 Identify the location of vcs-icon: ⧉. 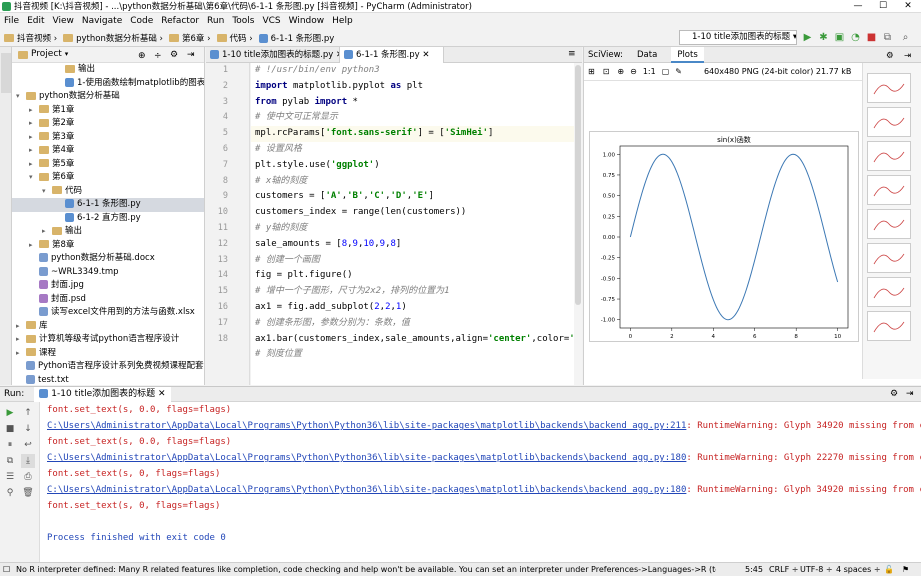
(887, 37).